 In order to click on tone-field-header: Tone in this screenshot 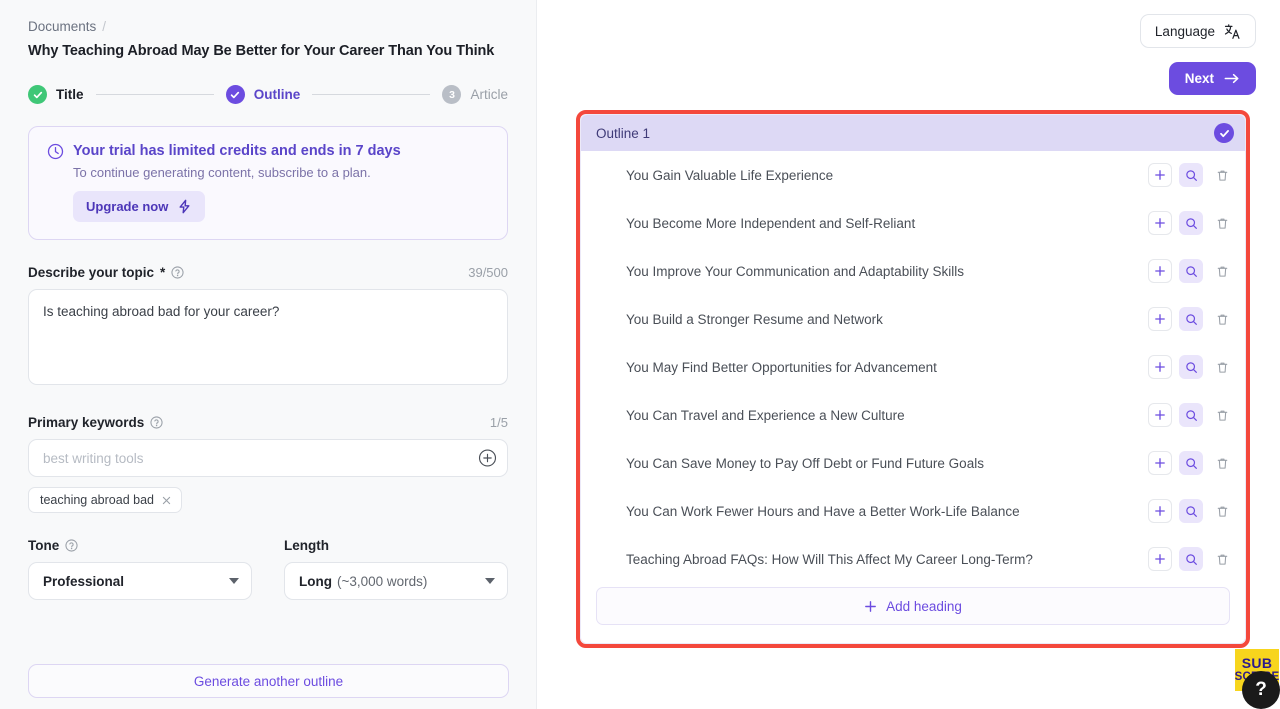, I will do `click(140, 545)`.